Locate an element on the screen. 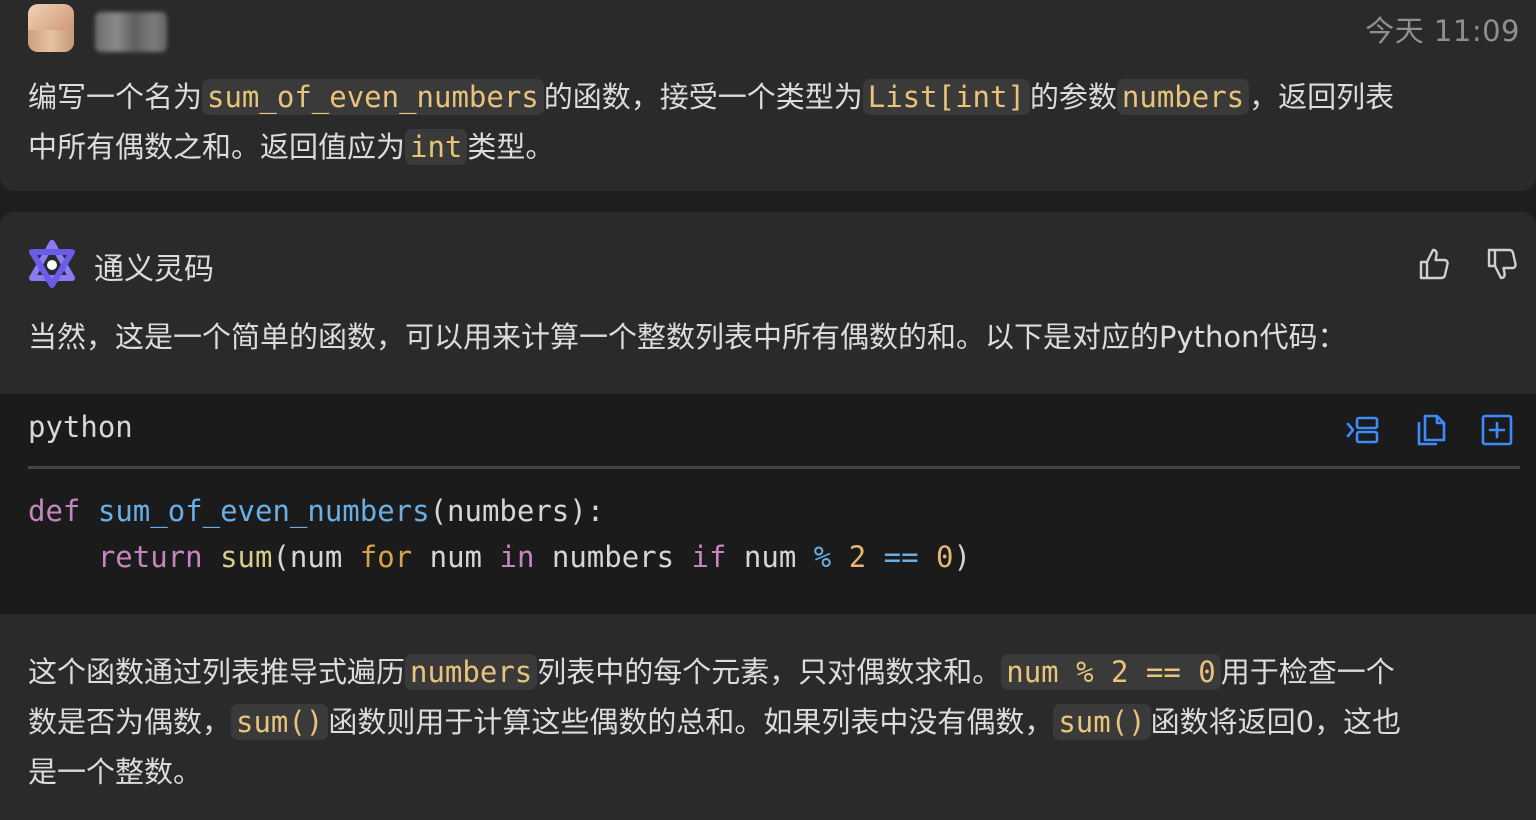  code-language-label: python is located at coordinates (80, 427).